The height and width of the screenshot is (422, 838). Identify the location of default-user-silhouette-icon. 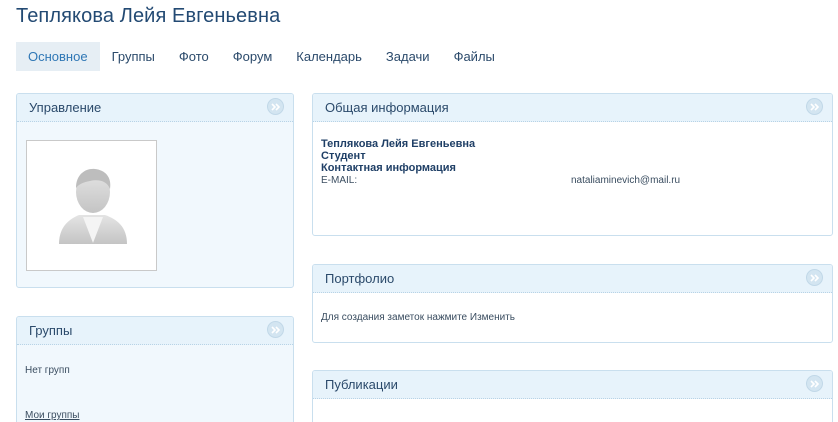
(93, 206).